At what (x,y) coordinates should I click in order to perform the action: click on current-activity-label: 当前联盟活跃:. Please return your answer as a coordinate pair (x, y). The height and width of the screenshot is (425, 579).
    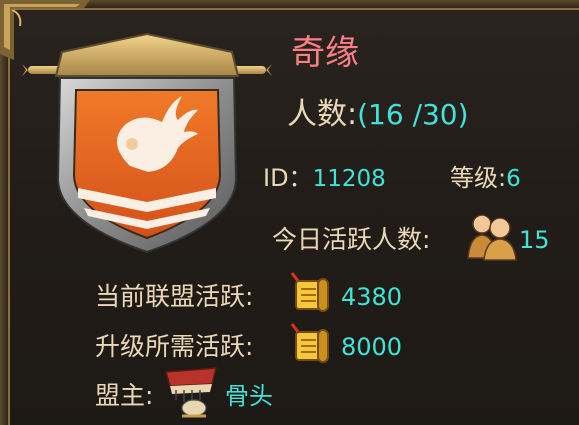
    Looking at the image, I should click on (174, 296).